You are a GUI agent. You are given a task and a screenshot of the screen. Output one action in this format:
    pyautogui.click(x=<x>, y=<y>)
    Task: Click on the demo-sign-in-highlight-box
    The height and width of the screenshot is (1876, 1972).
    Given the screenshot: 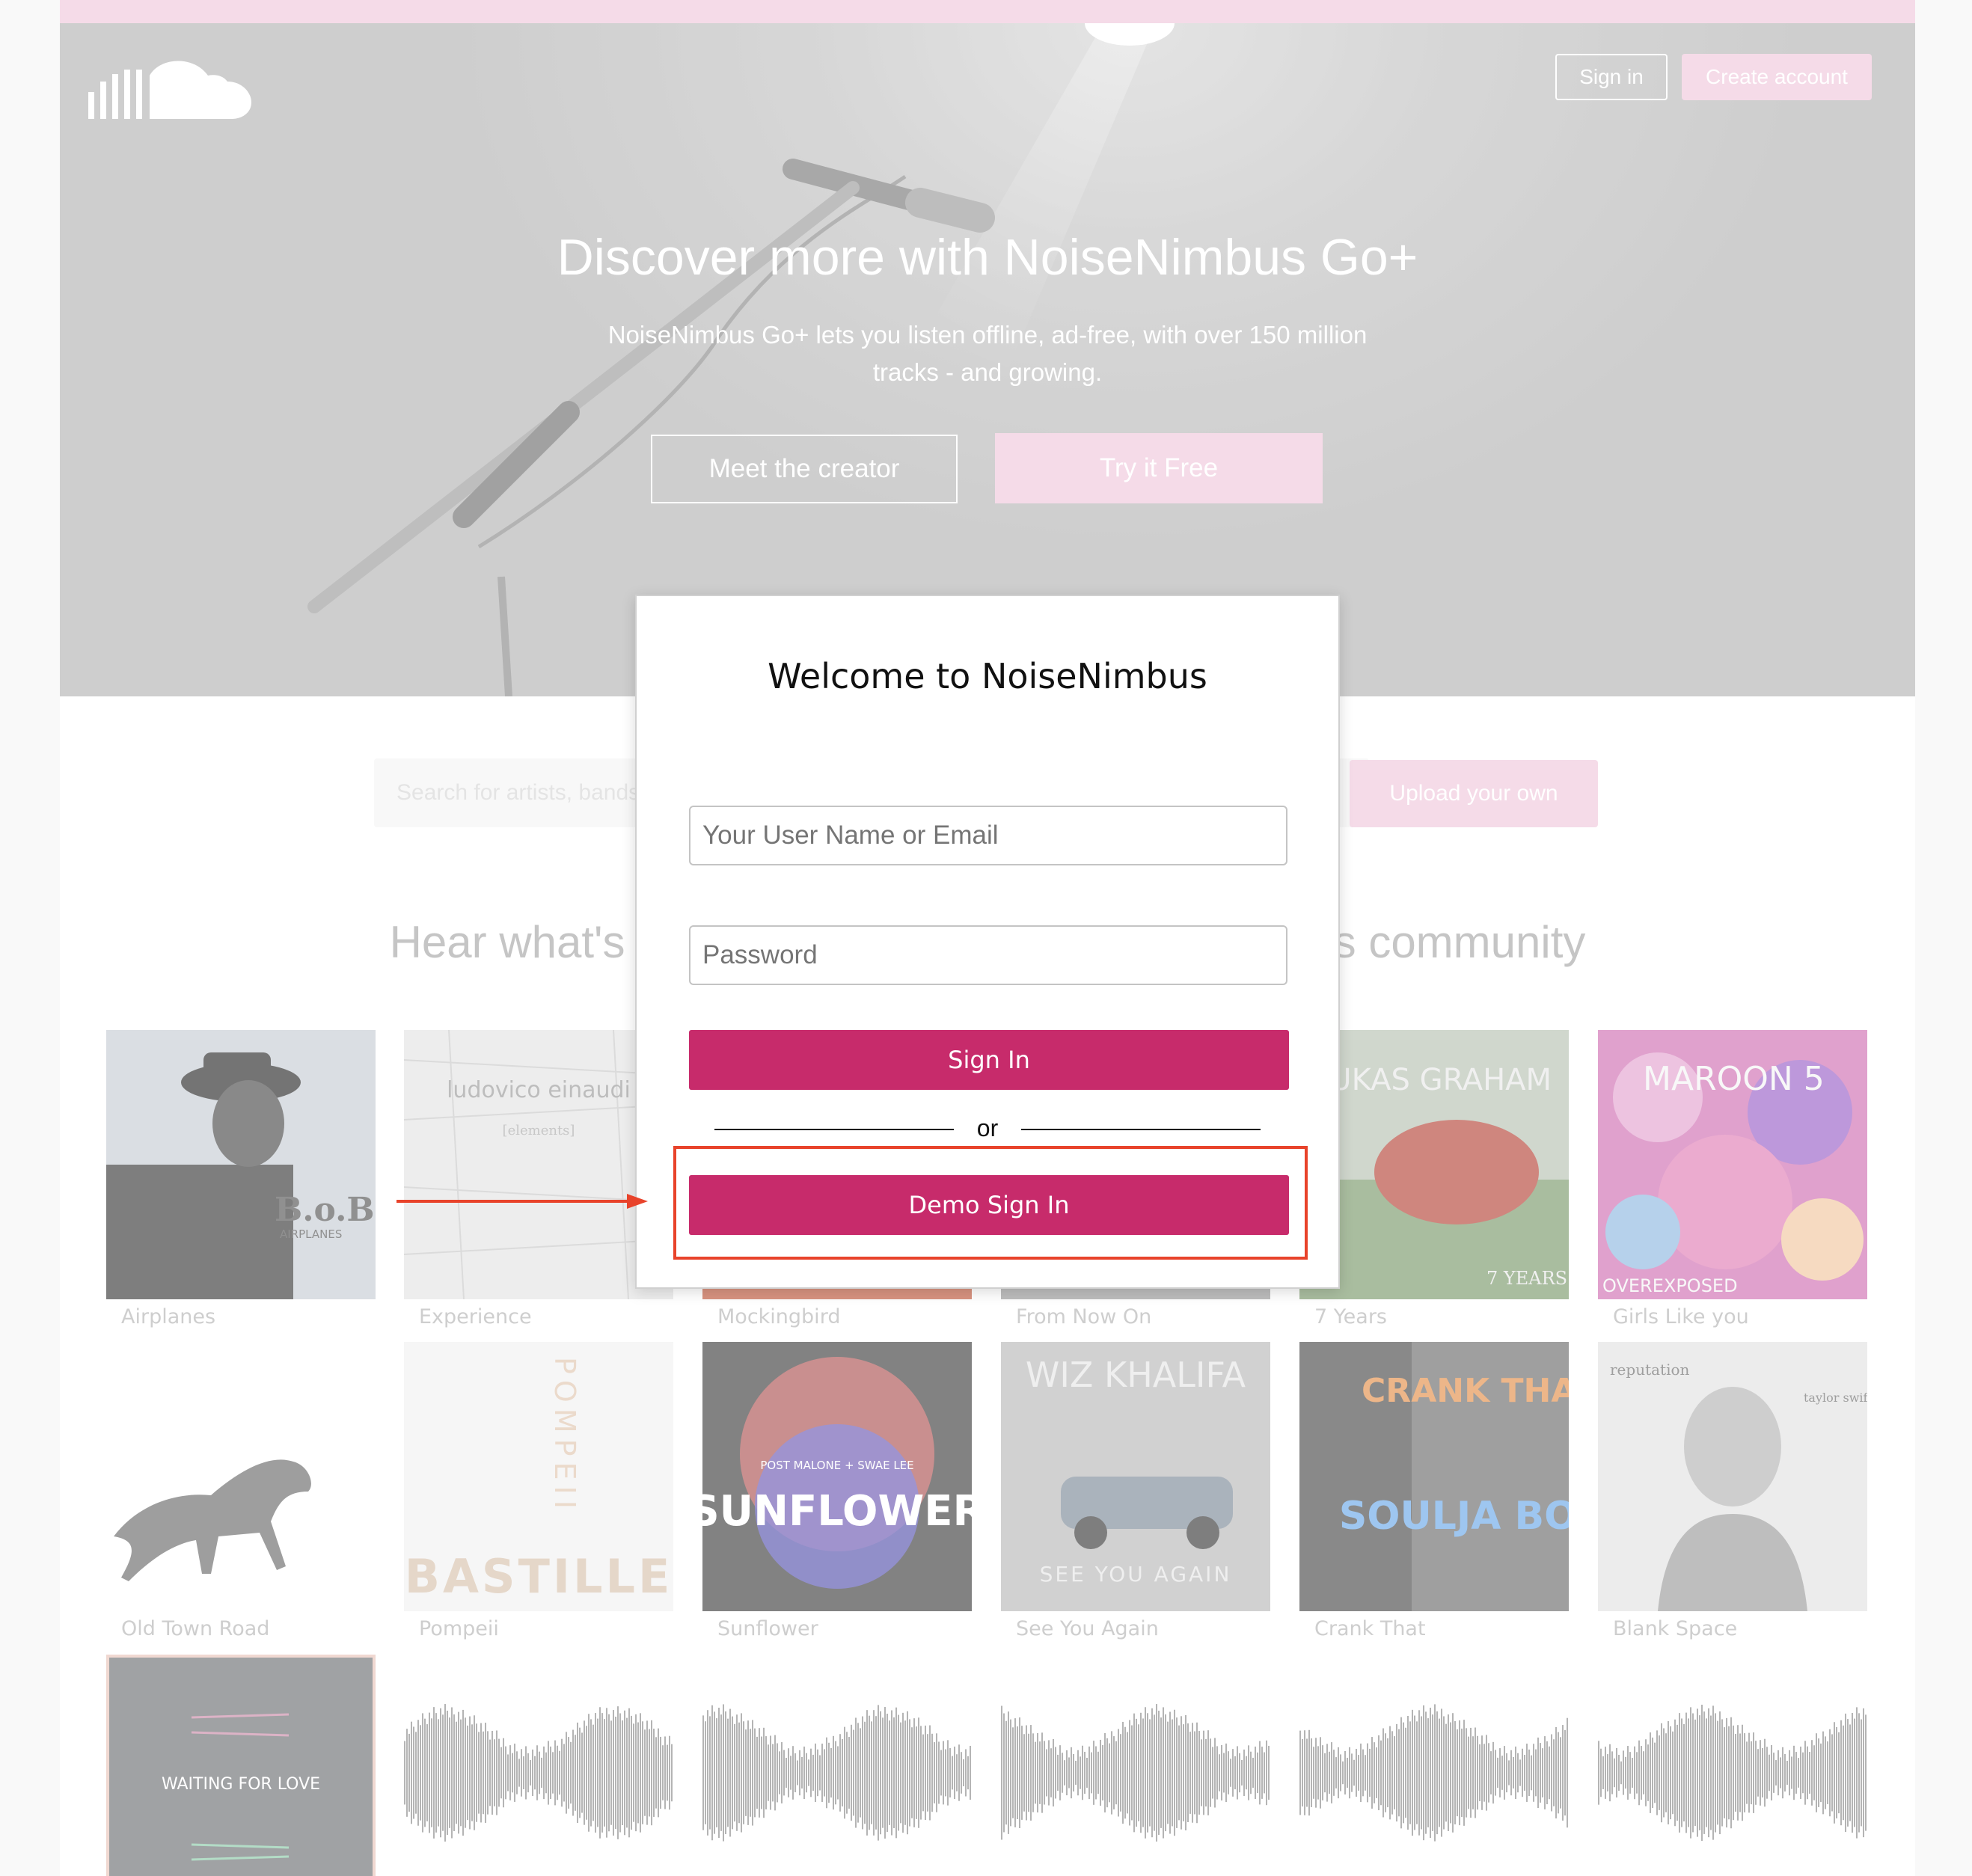 What is the action you would take?
    pyautogui.click(x=990, y=1203)
    